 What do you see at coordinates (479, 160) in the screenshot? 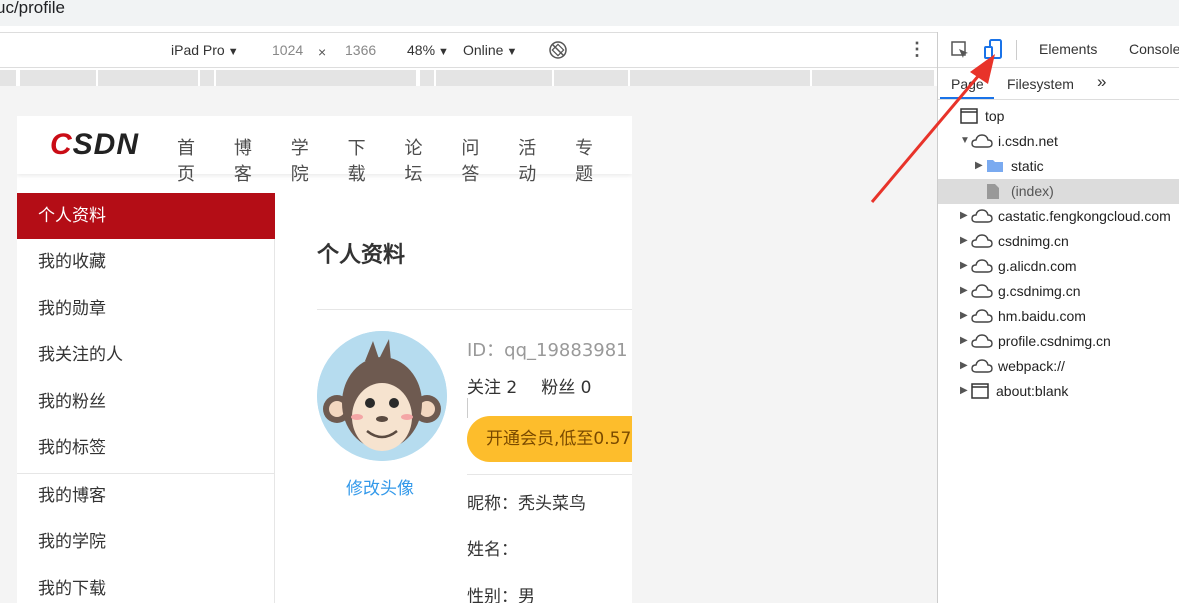
I see `nav-qa: 问答` at bounding box center [479, 160].